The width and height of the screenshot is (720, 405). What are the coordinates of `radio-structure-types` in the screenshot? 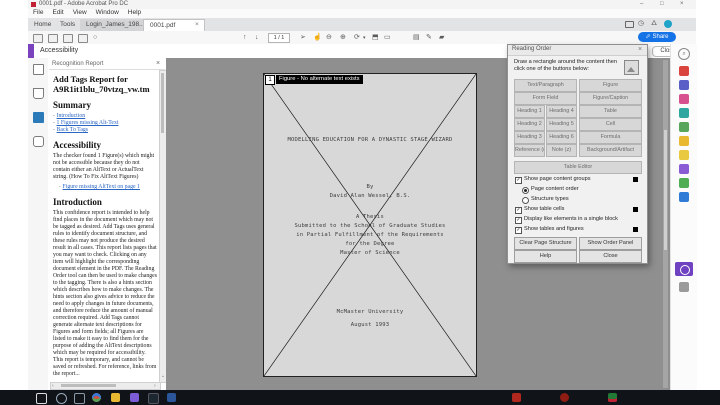 It's located at (525, 200).